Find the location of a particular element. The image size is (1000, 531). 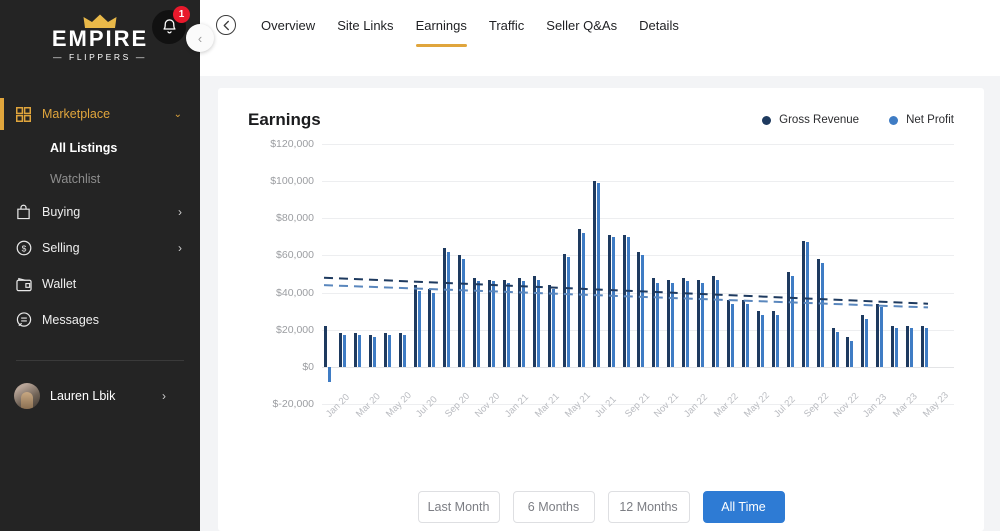

sidebar-user: Lauren Lbik › is located at coordinates (100, 385).